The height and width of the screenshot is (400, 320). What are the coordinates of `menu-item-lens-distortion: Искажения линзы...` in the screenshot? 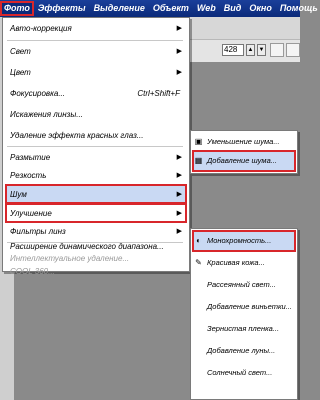 It's located at (96, 114).